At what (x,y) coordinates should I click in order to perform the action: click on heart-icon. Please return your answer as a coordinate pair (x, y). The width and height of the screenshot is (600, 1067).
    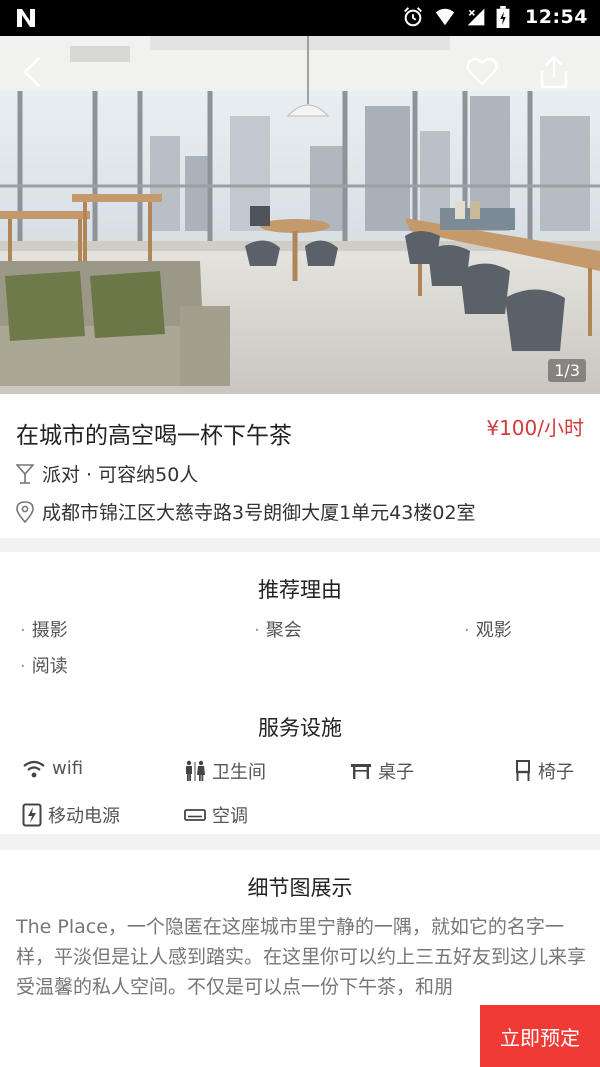
    Looking at the image, I should click on (482, 71).